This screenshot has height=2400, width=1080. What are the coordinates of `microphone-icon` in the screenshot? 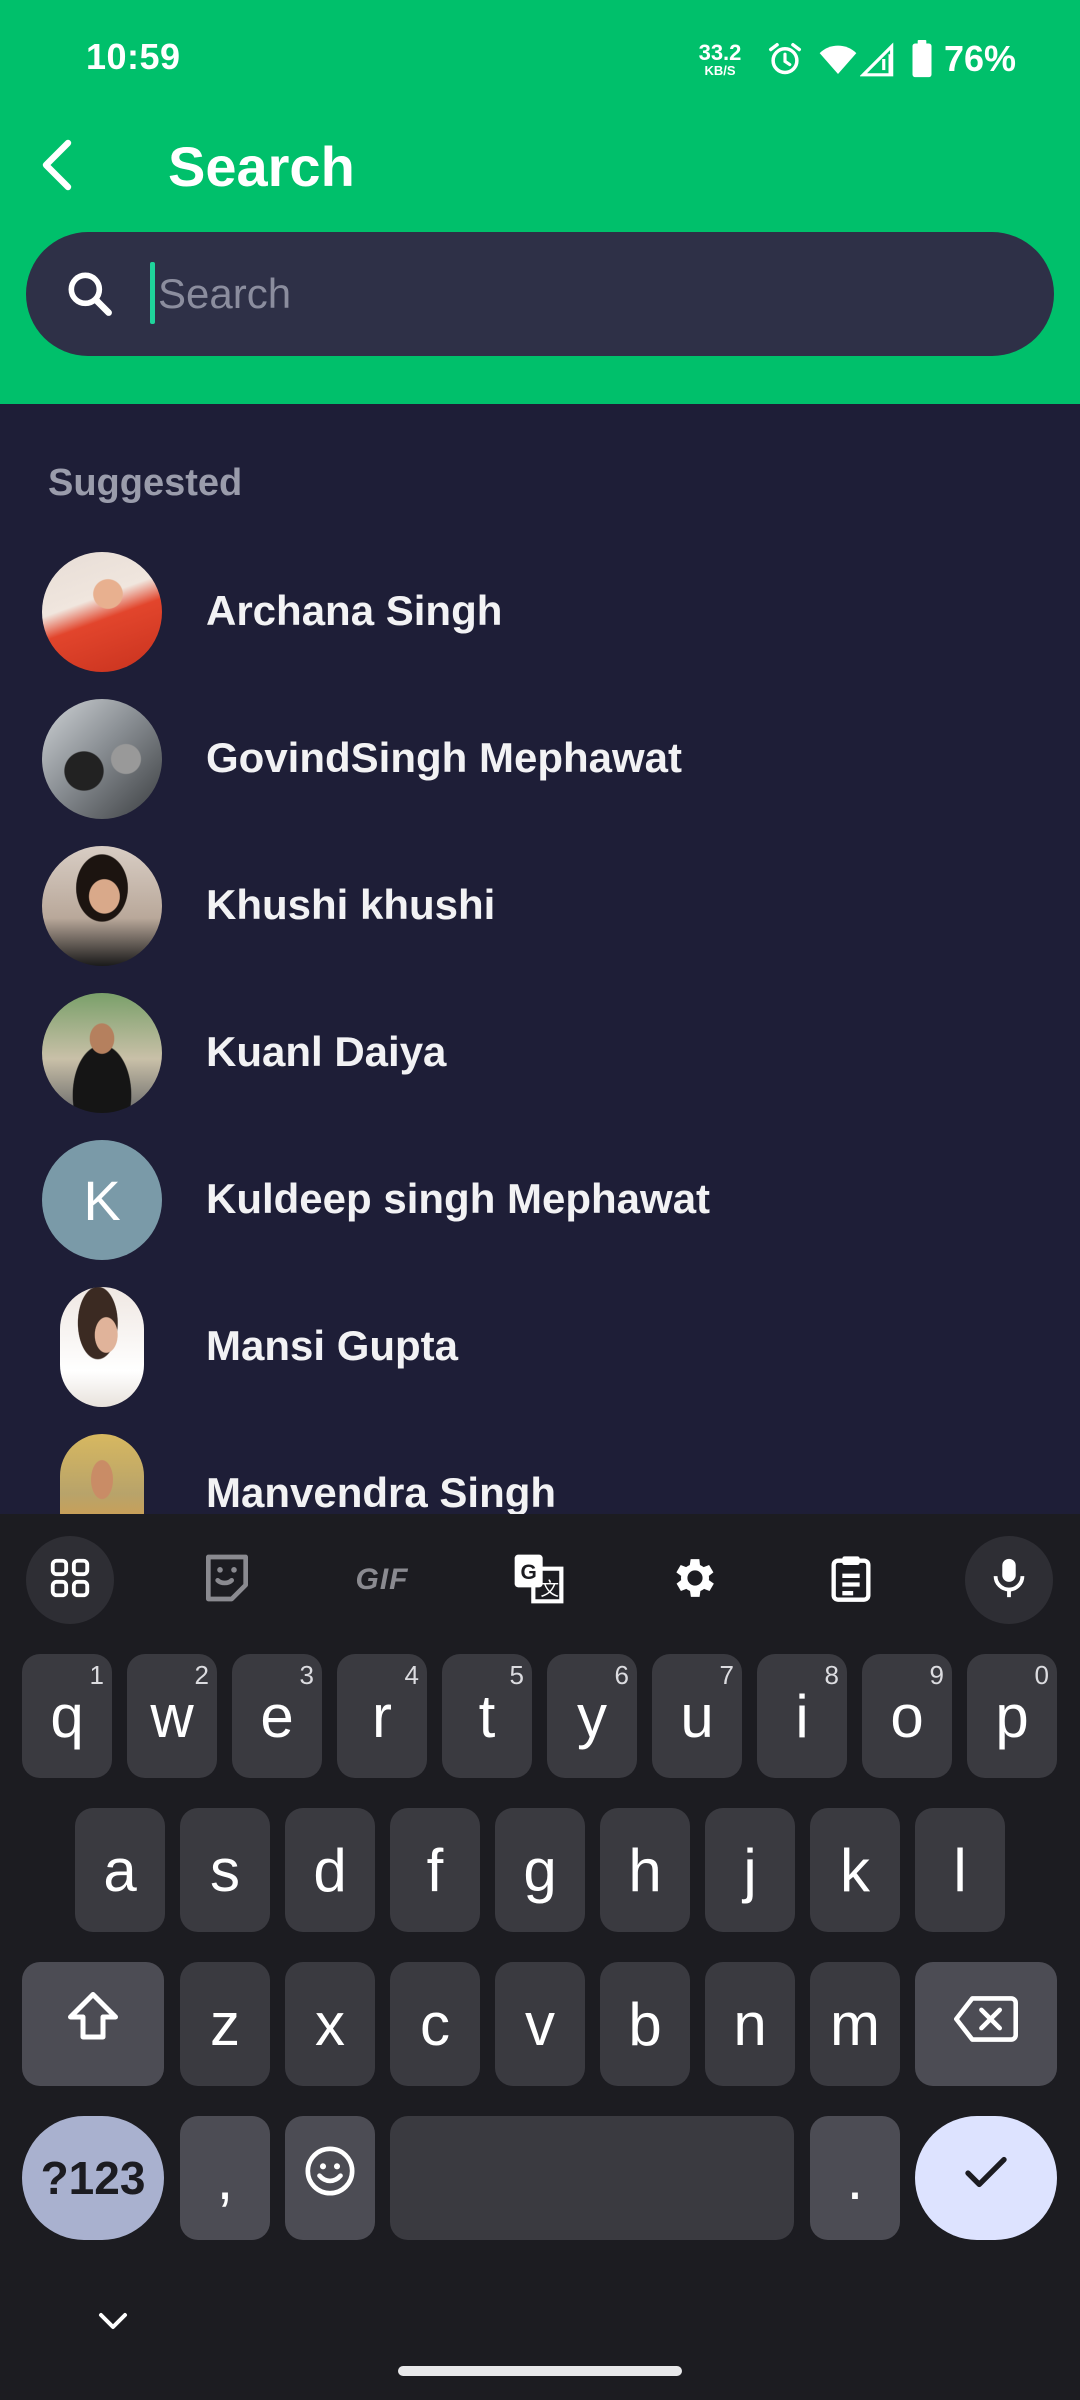 It's located at (1009, 1580).